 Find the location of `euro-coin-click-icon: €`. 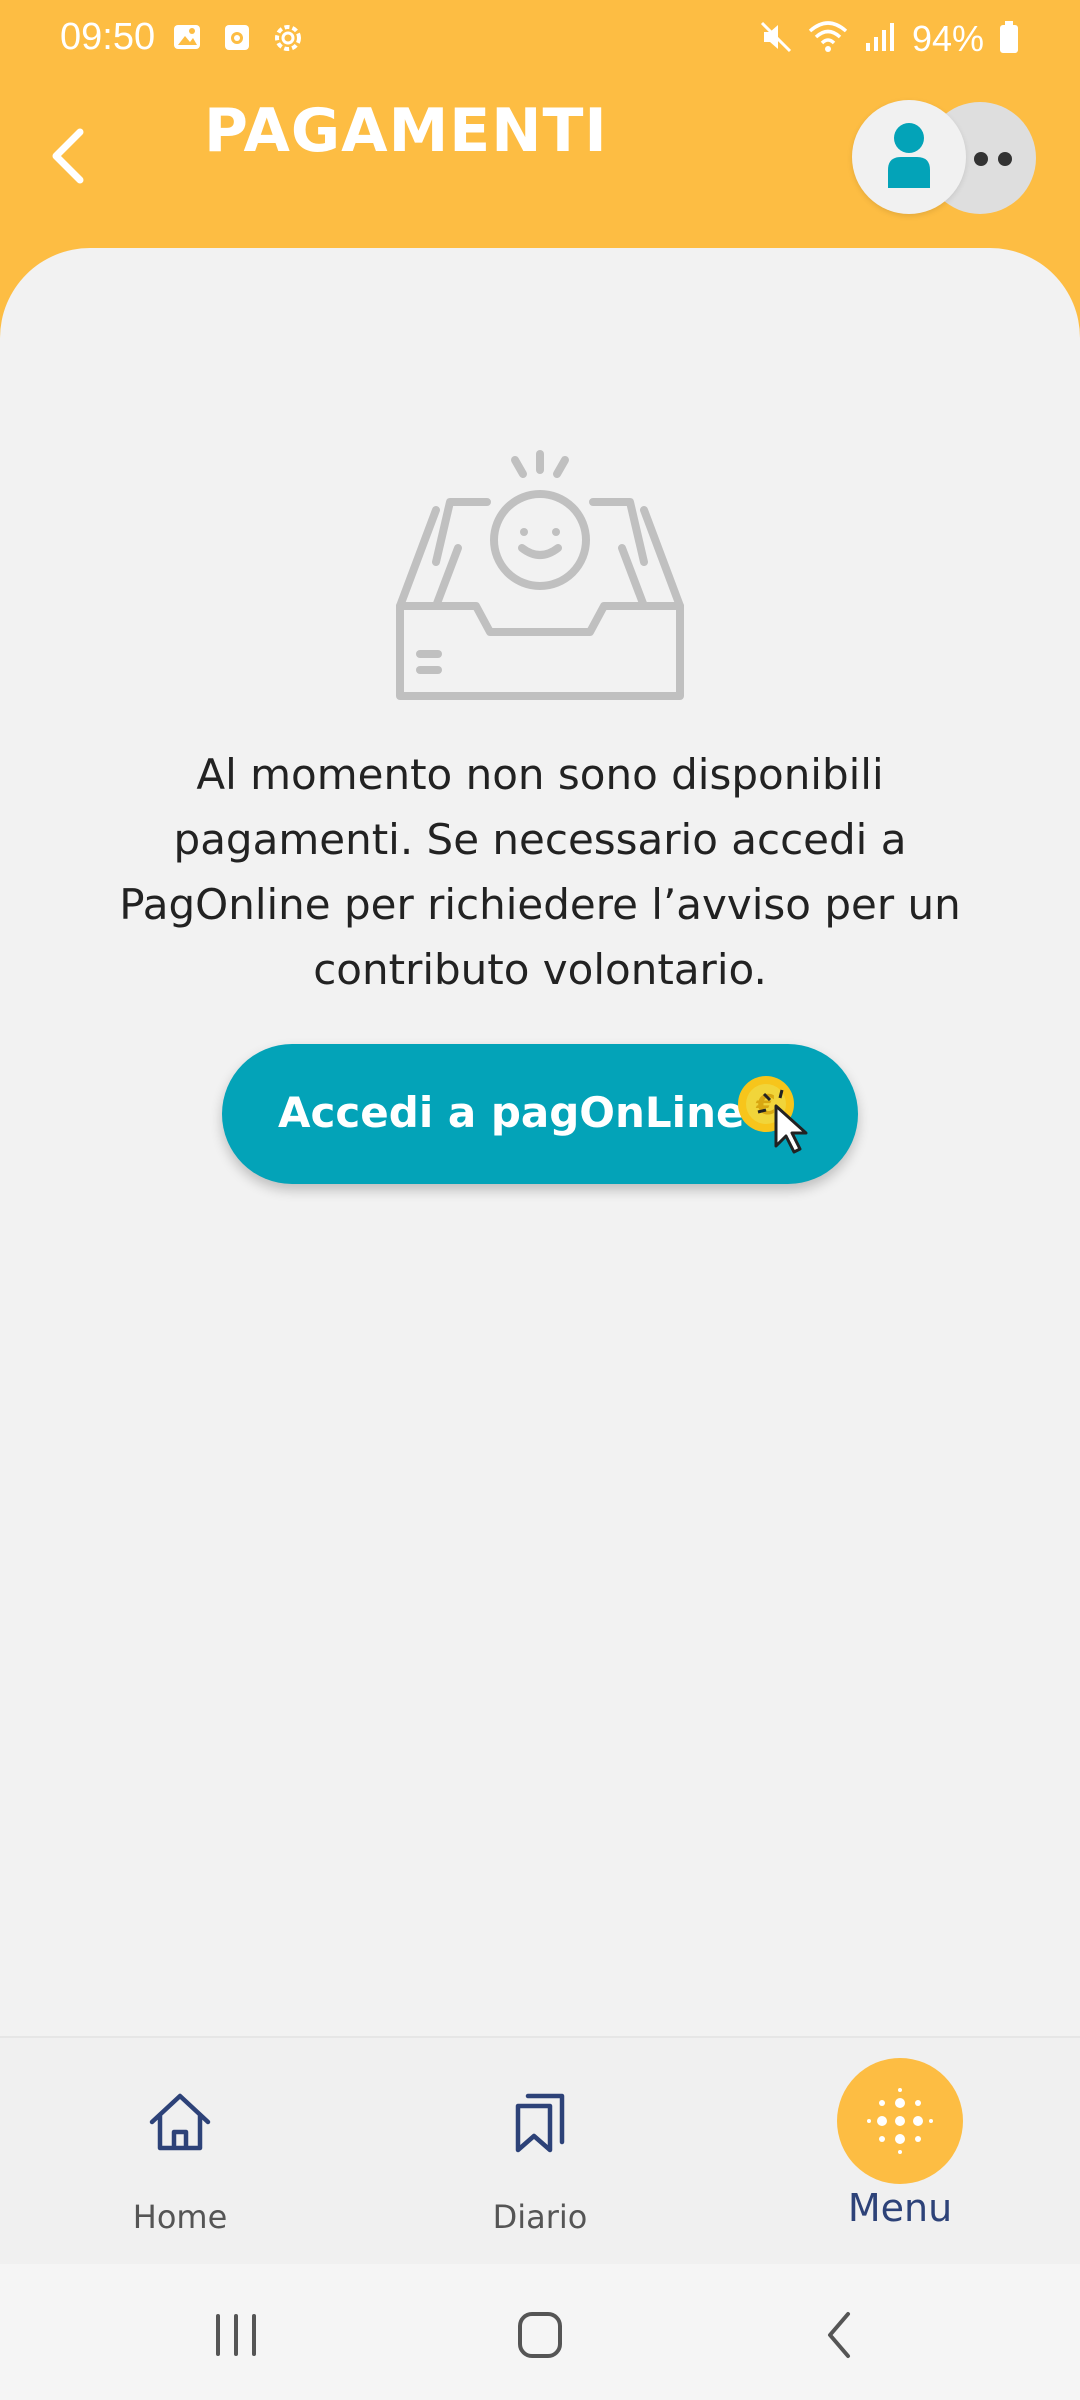

euro-coin-click-icon: € is located at coordinates (776, 1114).